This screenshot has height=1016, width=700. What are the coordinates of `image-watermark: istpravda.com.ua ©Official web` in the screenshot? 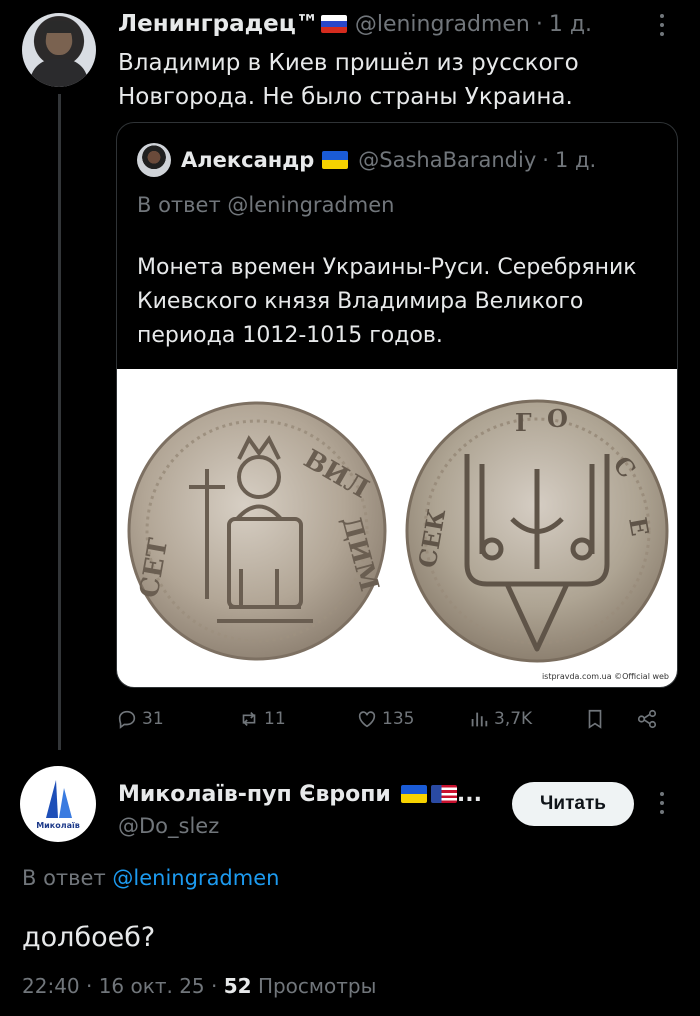 It's located at (605, 676).